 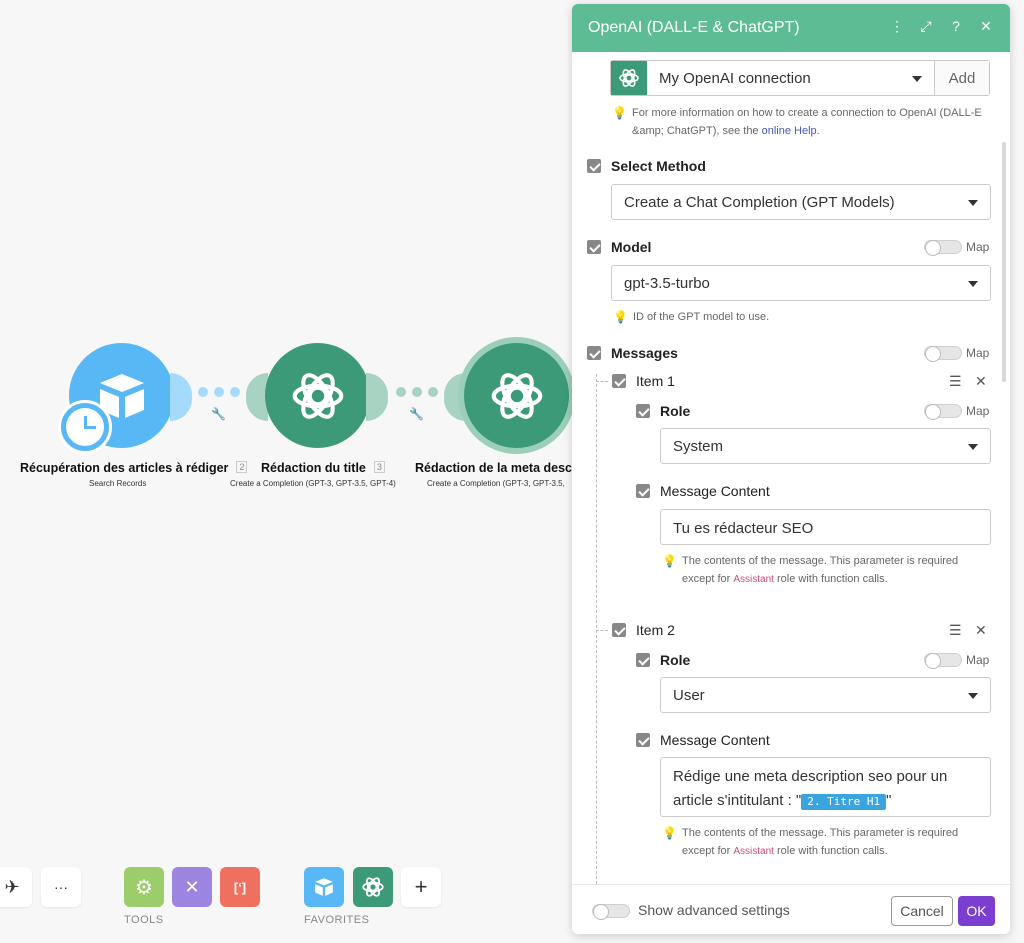 I want to click on module-subtitle: Create a Completion (GPT-3, GPT-3.5,, so click(x=496, y=483).